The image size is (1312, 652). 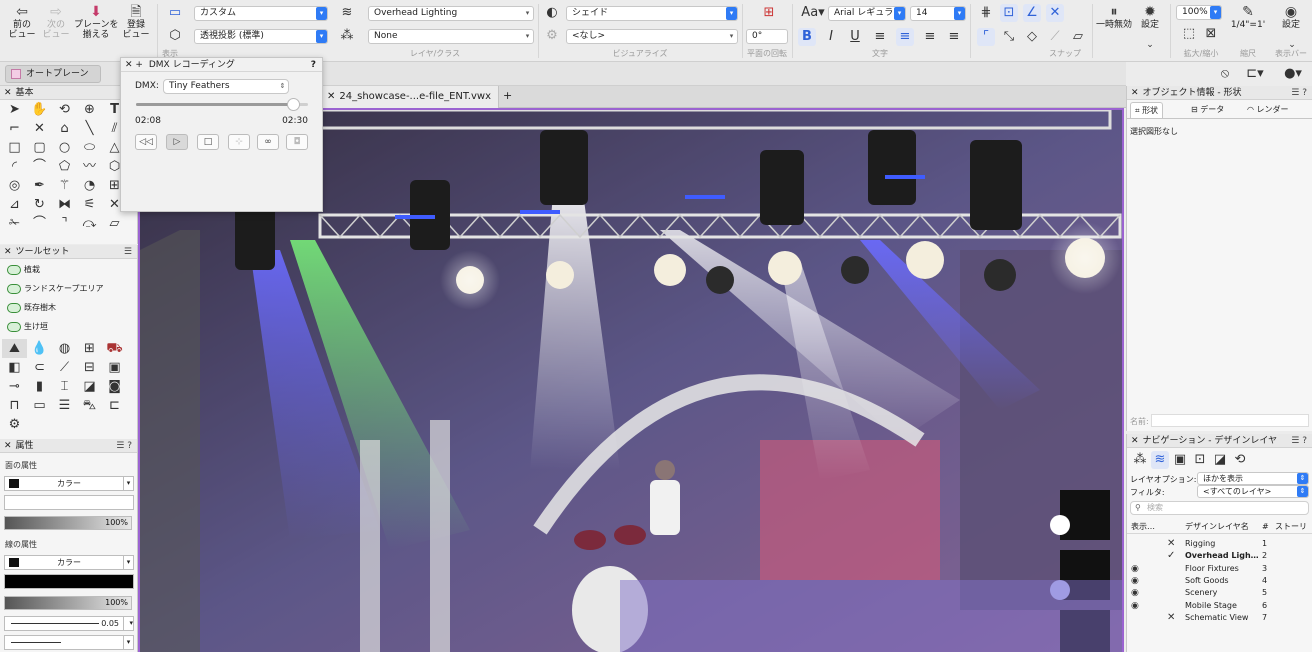 I want to click on eye-icon: ◉, so click(x=1135, y=606).